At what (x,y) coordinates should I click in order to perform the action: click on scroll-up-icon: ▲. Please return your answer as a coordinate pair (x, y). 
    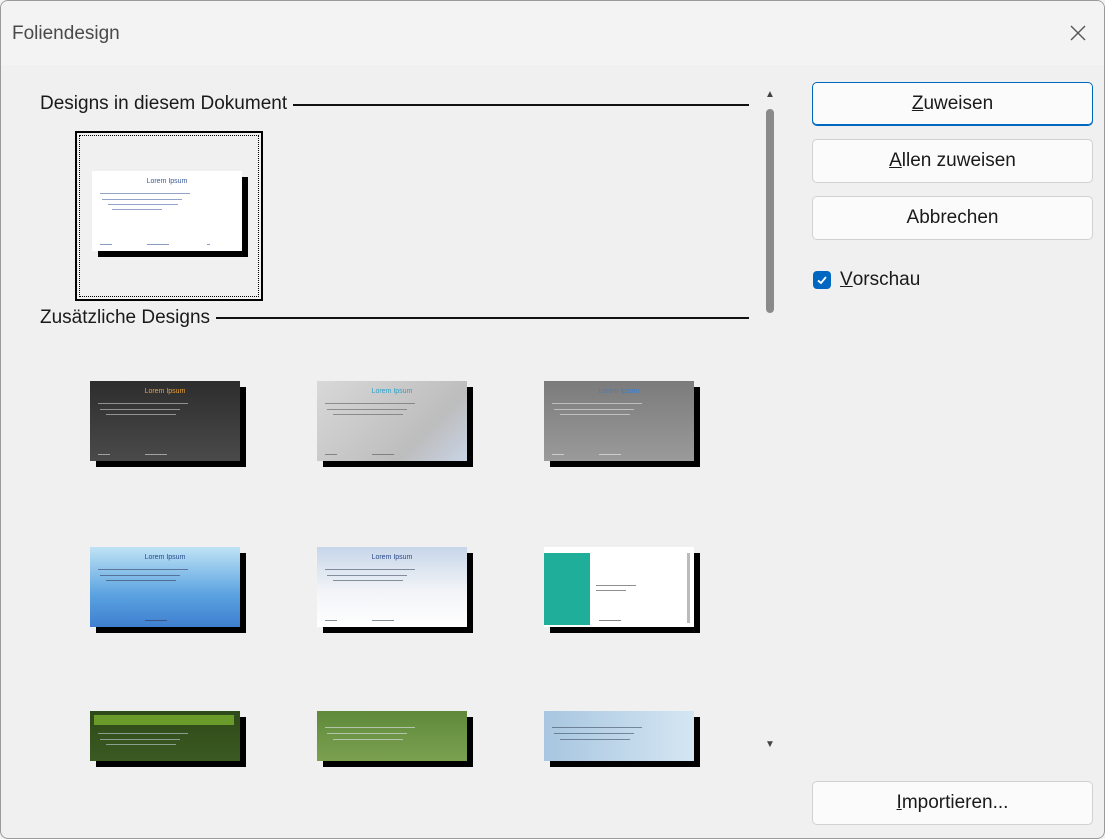
    Looking at the image, I should click on (770, 94).